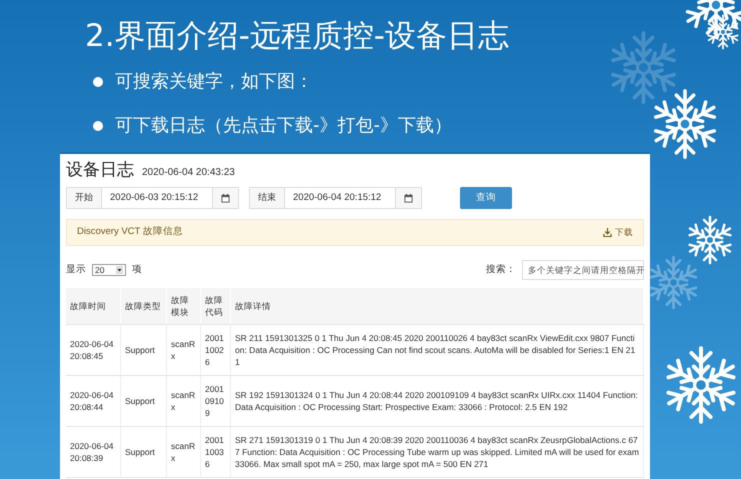 Image resolution: width=741 pixels, height=479 pixels. Describe the element at coordinates (215, 401) in the screenshot. I see `table-cell-text: 200109109` at that location.